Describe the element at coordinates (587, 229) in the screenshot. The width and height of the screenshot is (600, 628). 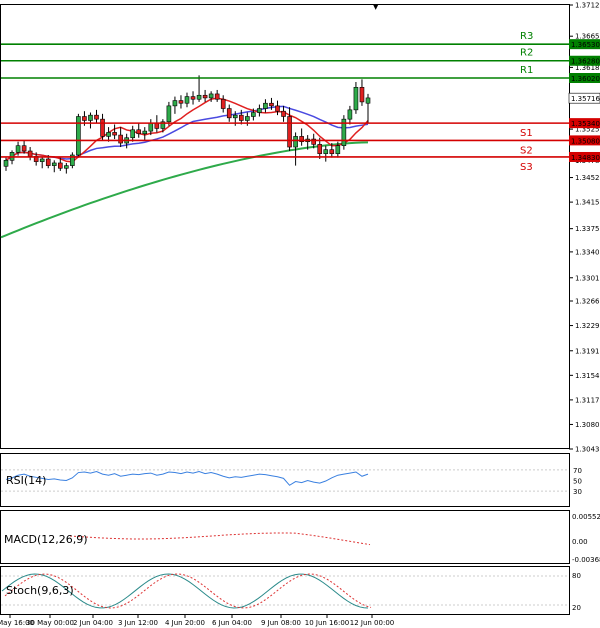
I see `y-tick-label: 1.33750` at that location.